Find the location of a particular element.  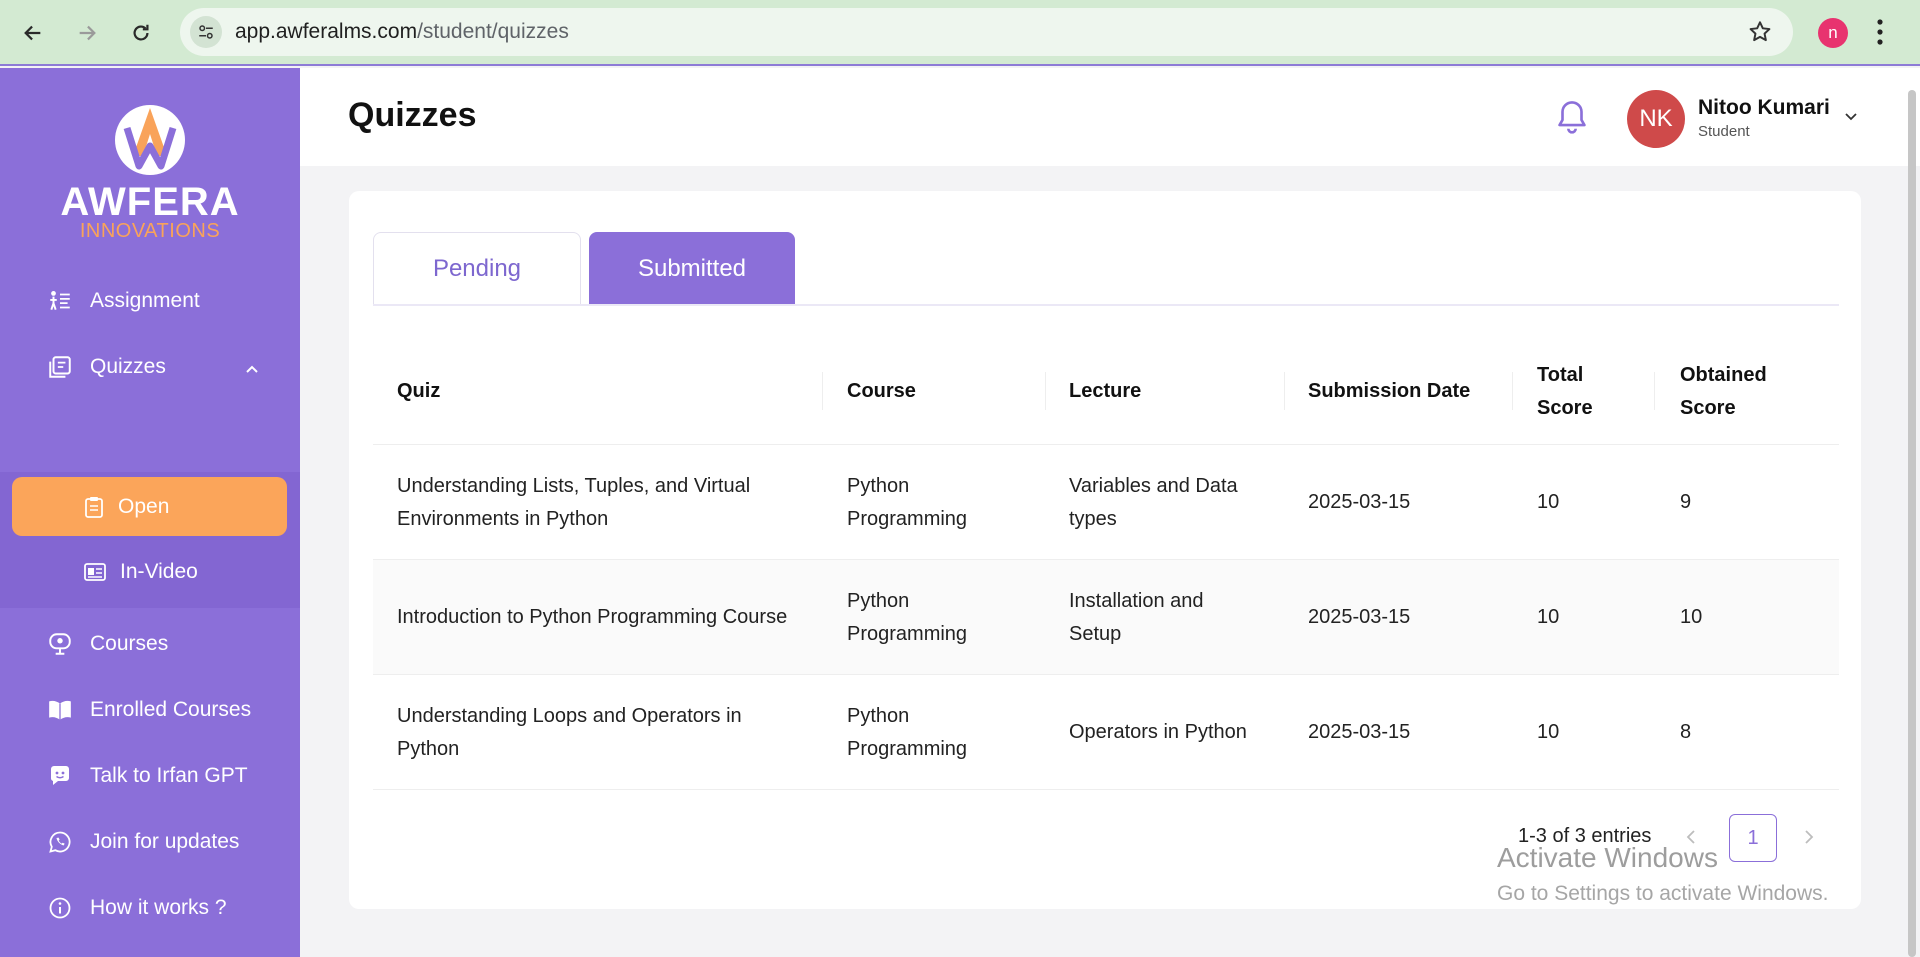

page-title: Quizzes is located at coordinates (412, 115).